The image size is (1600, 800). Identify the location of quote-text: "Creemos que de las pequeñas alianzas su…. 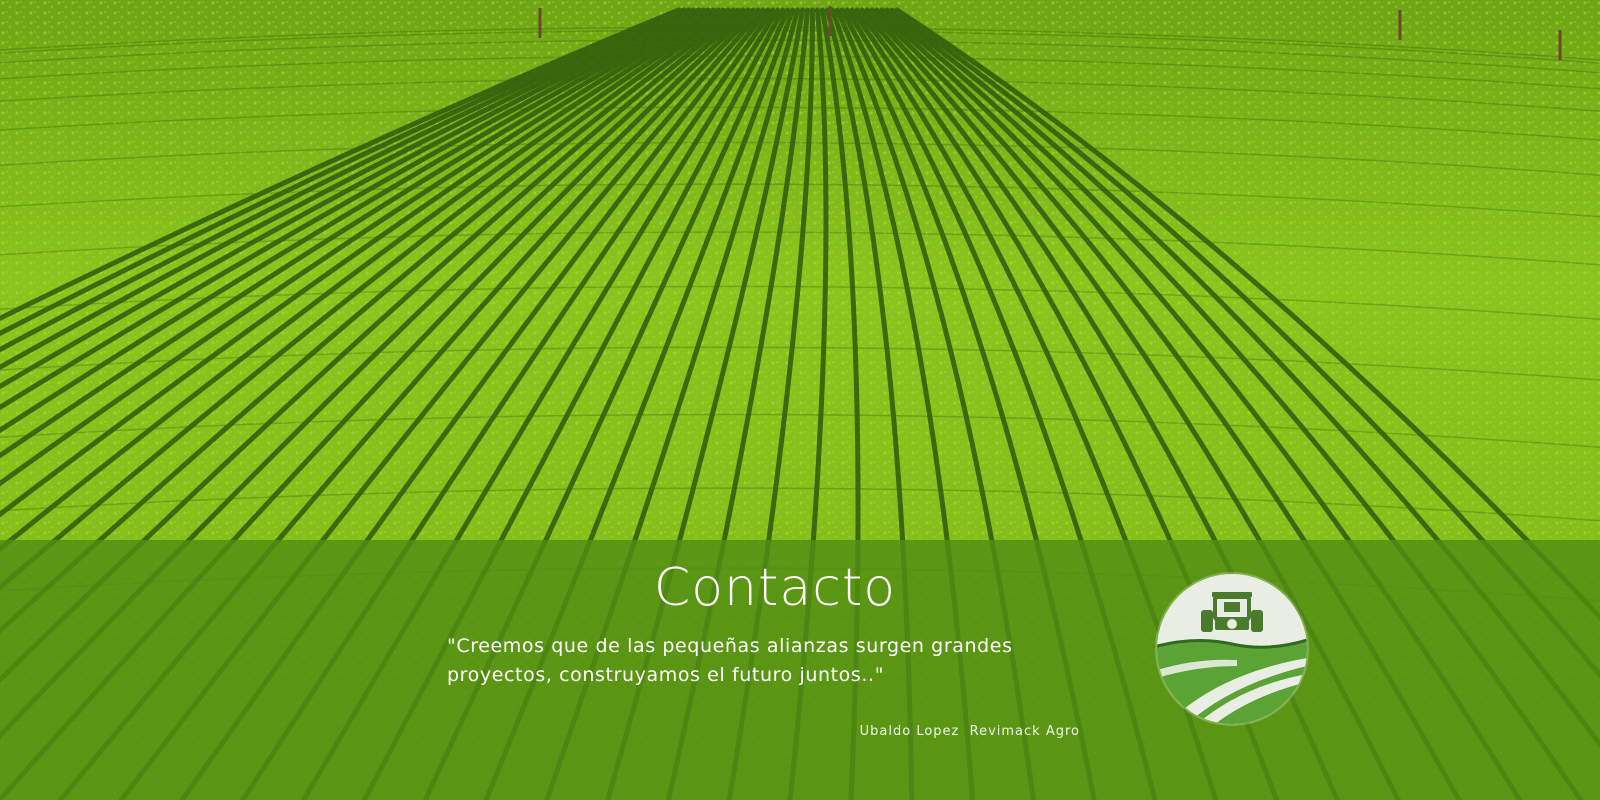
(730, 660).